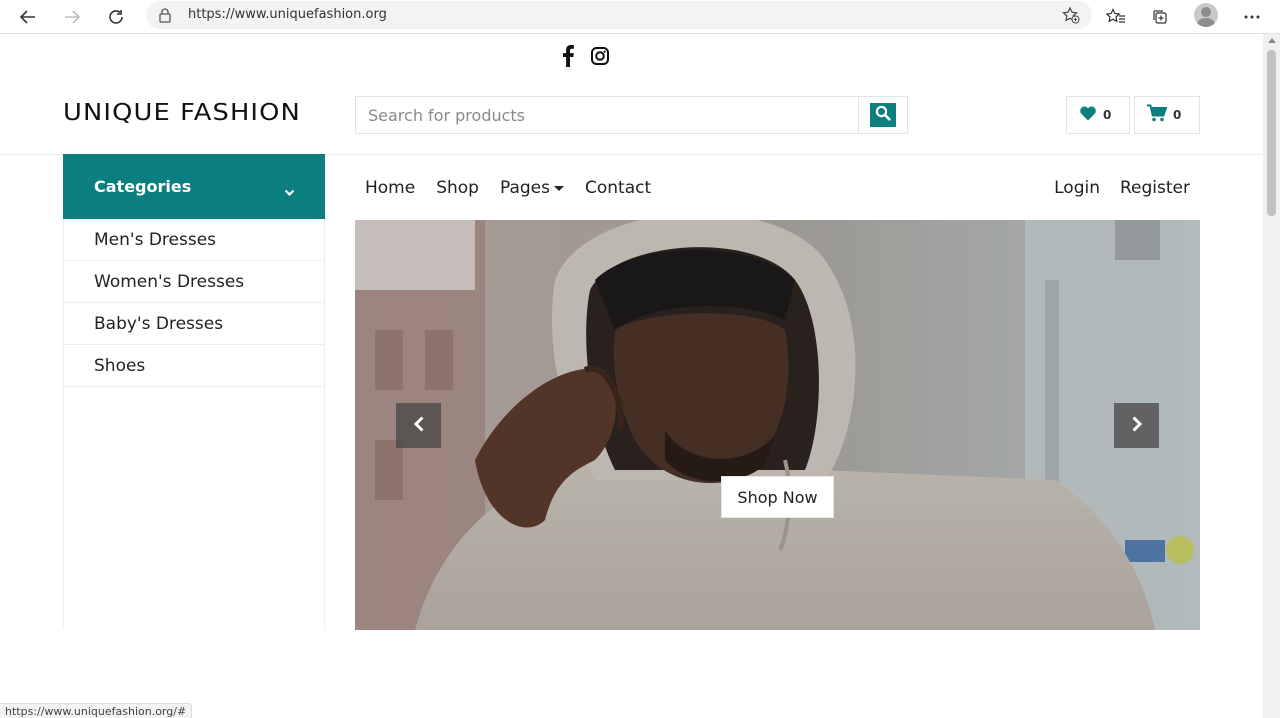  I want to click on search-button-wrap, so click(882, 115).